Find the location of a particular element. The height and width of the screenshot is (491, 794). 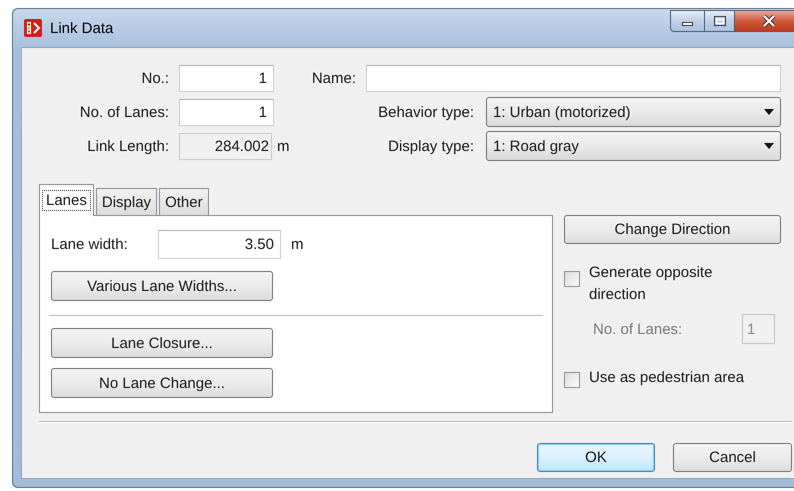

checkbox-label: Use as pedestrian area is located at coordinates (666, 377).